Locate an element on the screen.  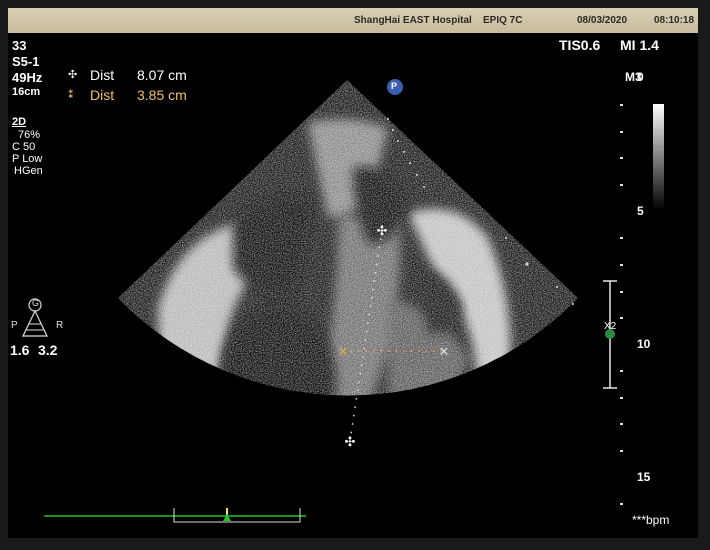
orientation-right-value: 3.2 is located at coordinates (48, 350).